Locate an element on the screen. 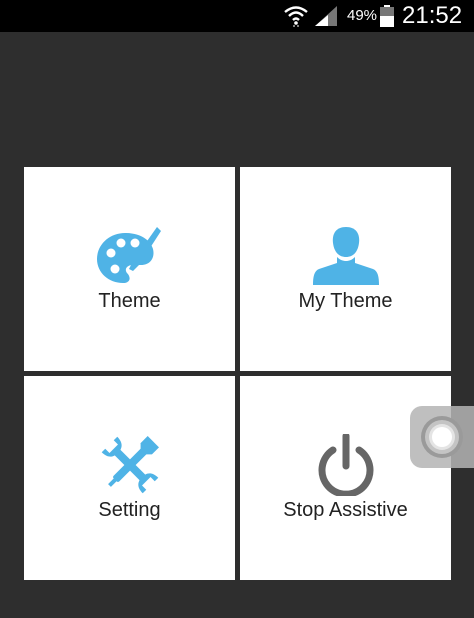 Image resolution: width=474 pixels, height=618 pixels. tools-icon is located at coordinates (130, 465).